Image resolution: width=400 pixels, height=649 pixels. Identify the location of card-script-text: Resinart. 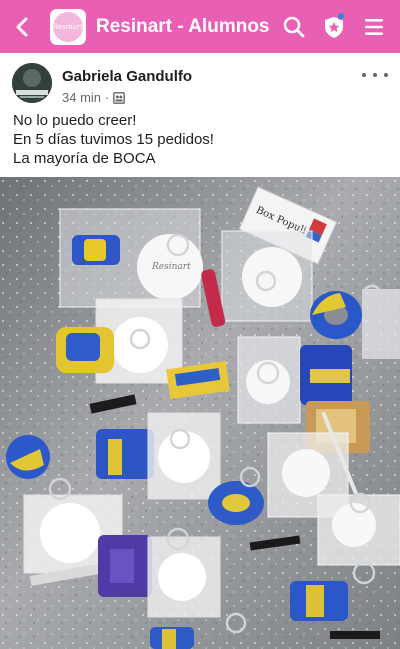
(171, 267).